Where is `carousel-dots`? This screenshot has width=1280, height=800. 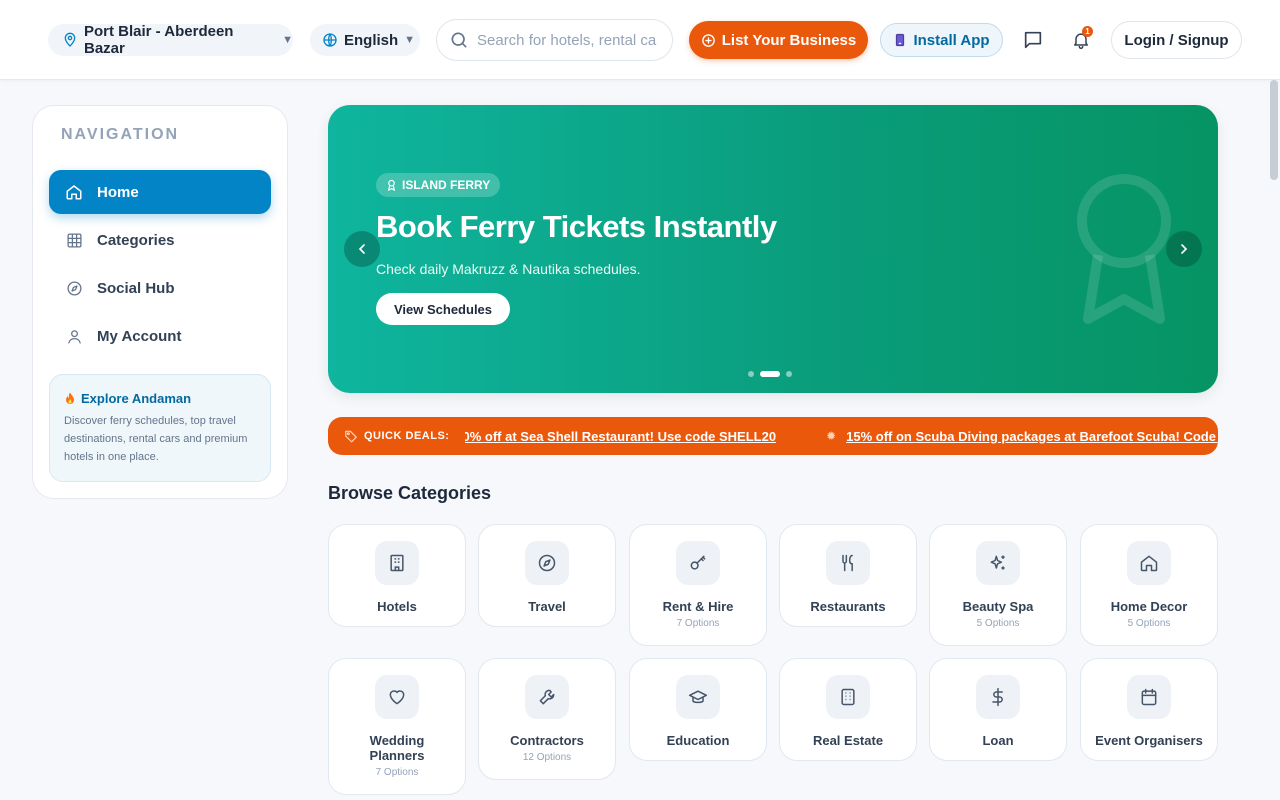
carousel-dots is located at coordinates (770, 374).